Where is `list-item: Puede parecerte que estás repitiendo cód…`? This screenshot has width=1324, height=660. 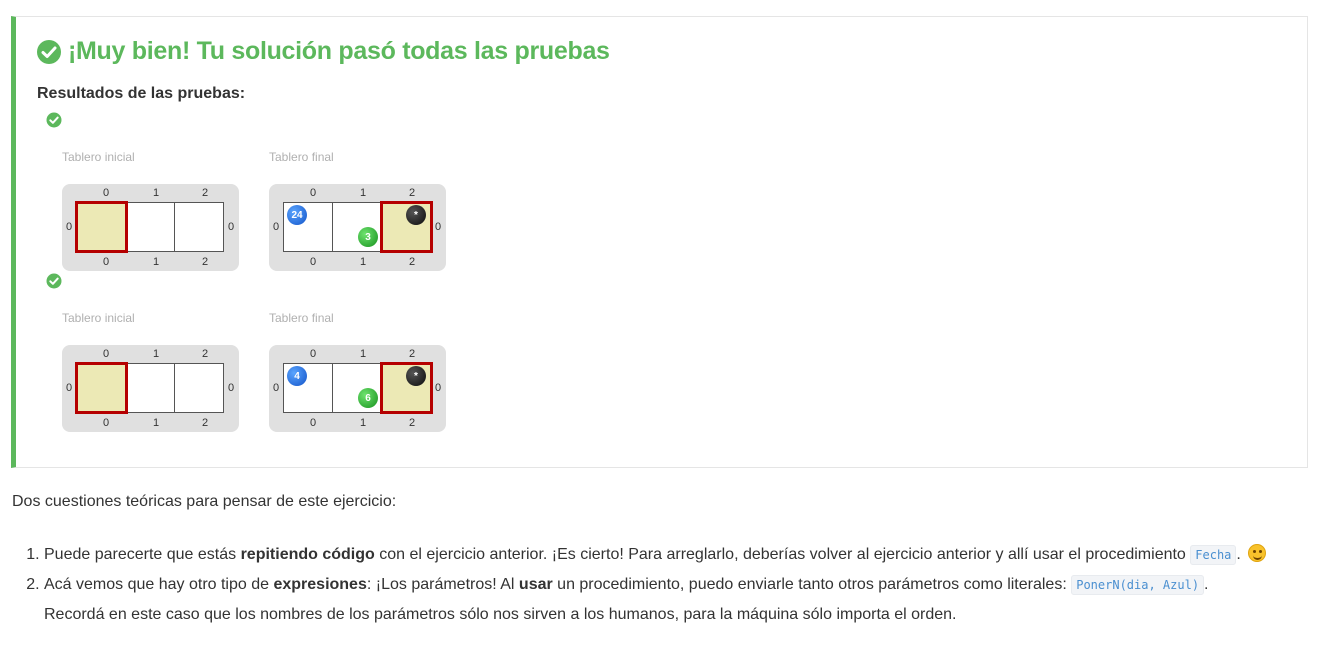
list-item: Puede parecerte que estás repitiendo cód… is located at coordinates (678, 555).